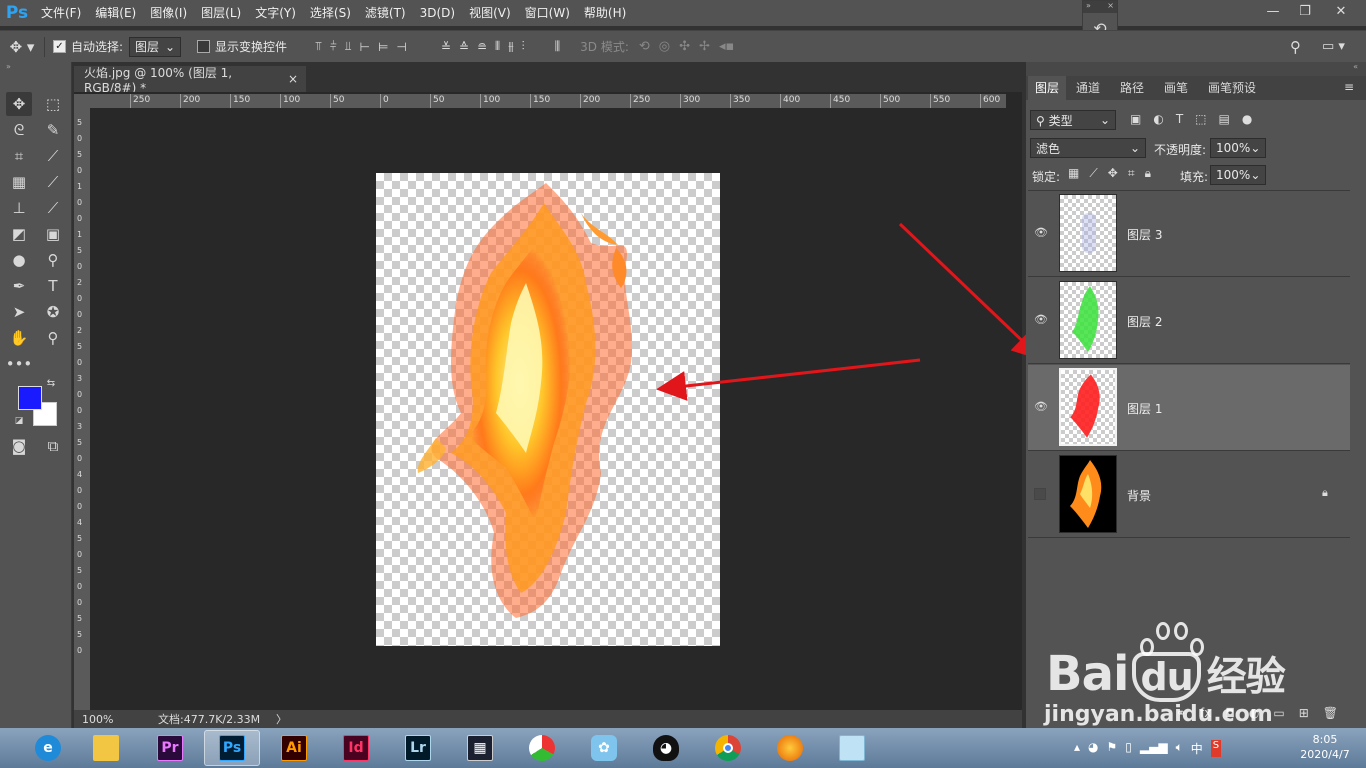  I want to click on taskbar-illustrator: Ai, so click(294, 748).